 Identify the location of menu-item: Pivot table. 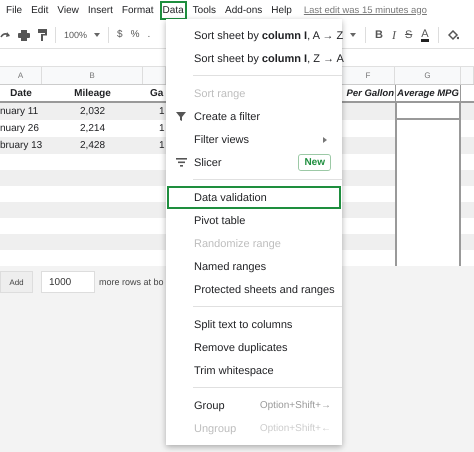
(254, 220).